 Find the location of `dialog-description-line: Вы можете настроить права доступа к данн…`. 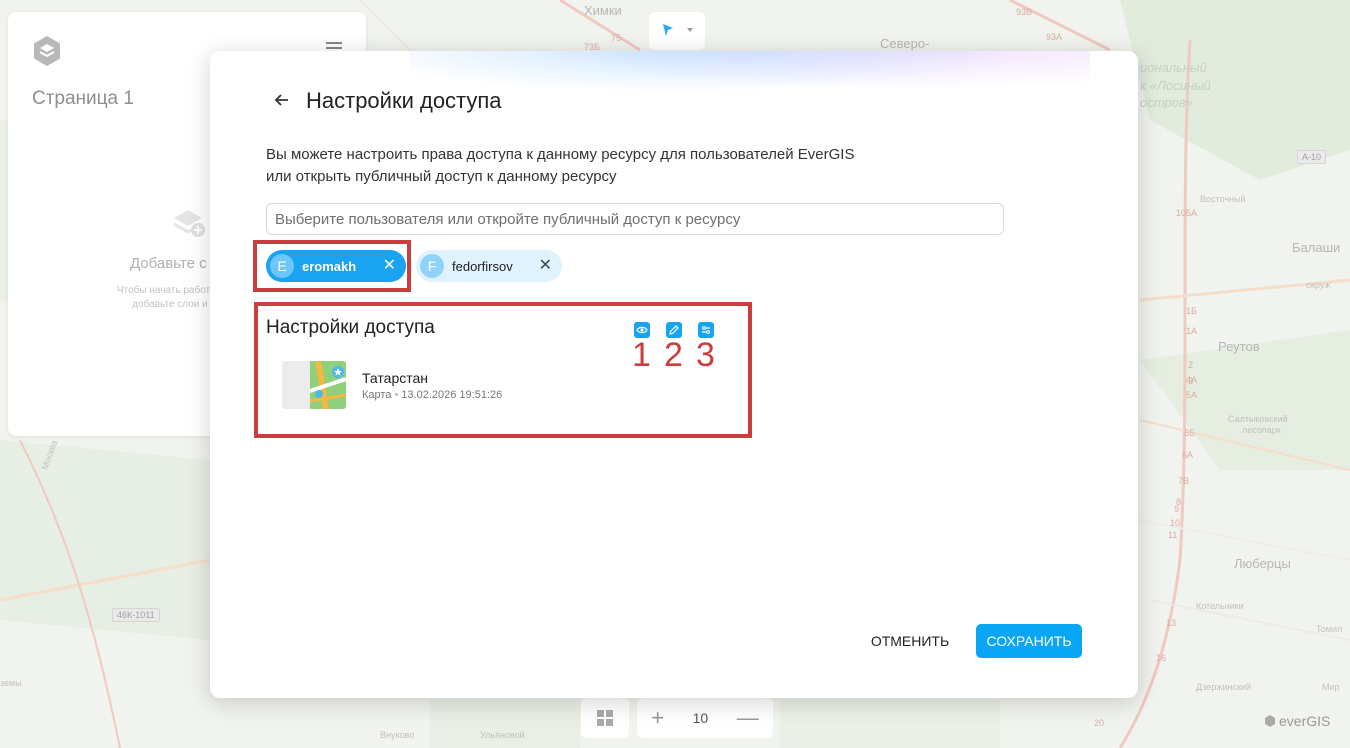

dialog-description-line: Вы можете настроить права доступа к данн… is located at coordinates (560, 154).